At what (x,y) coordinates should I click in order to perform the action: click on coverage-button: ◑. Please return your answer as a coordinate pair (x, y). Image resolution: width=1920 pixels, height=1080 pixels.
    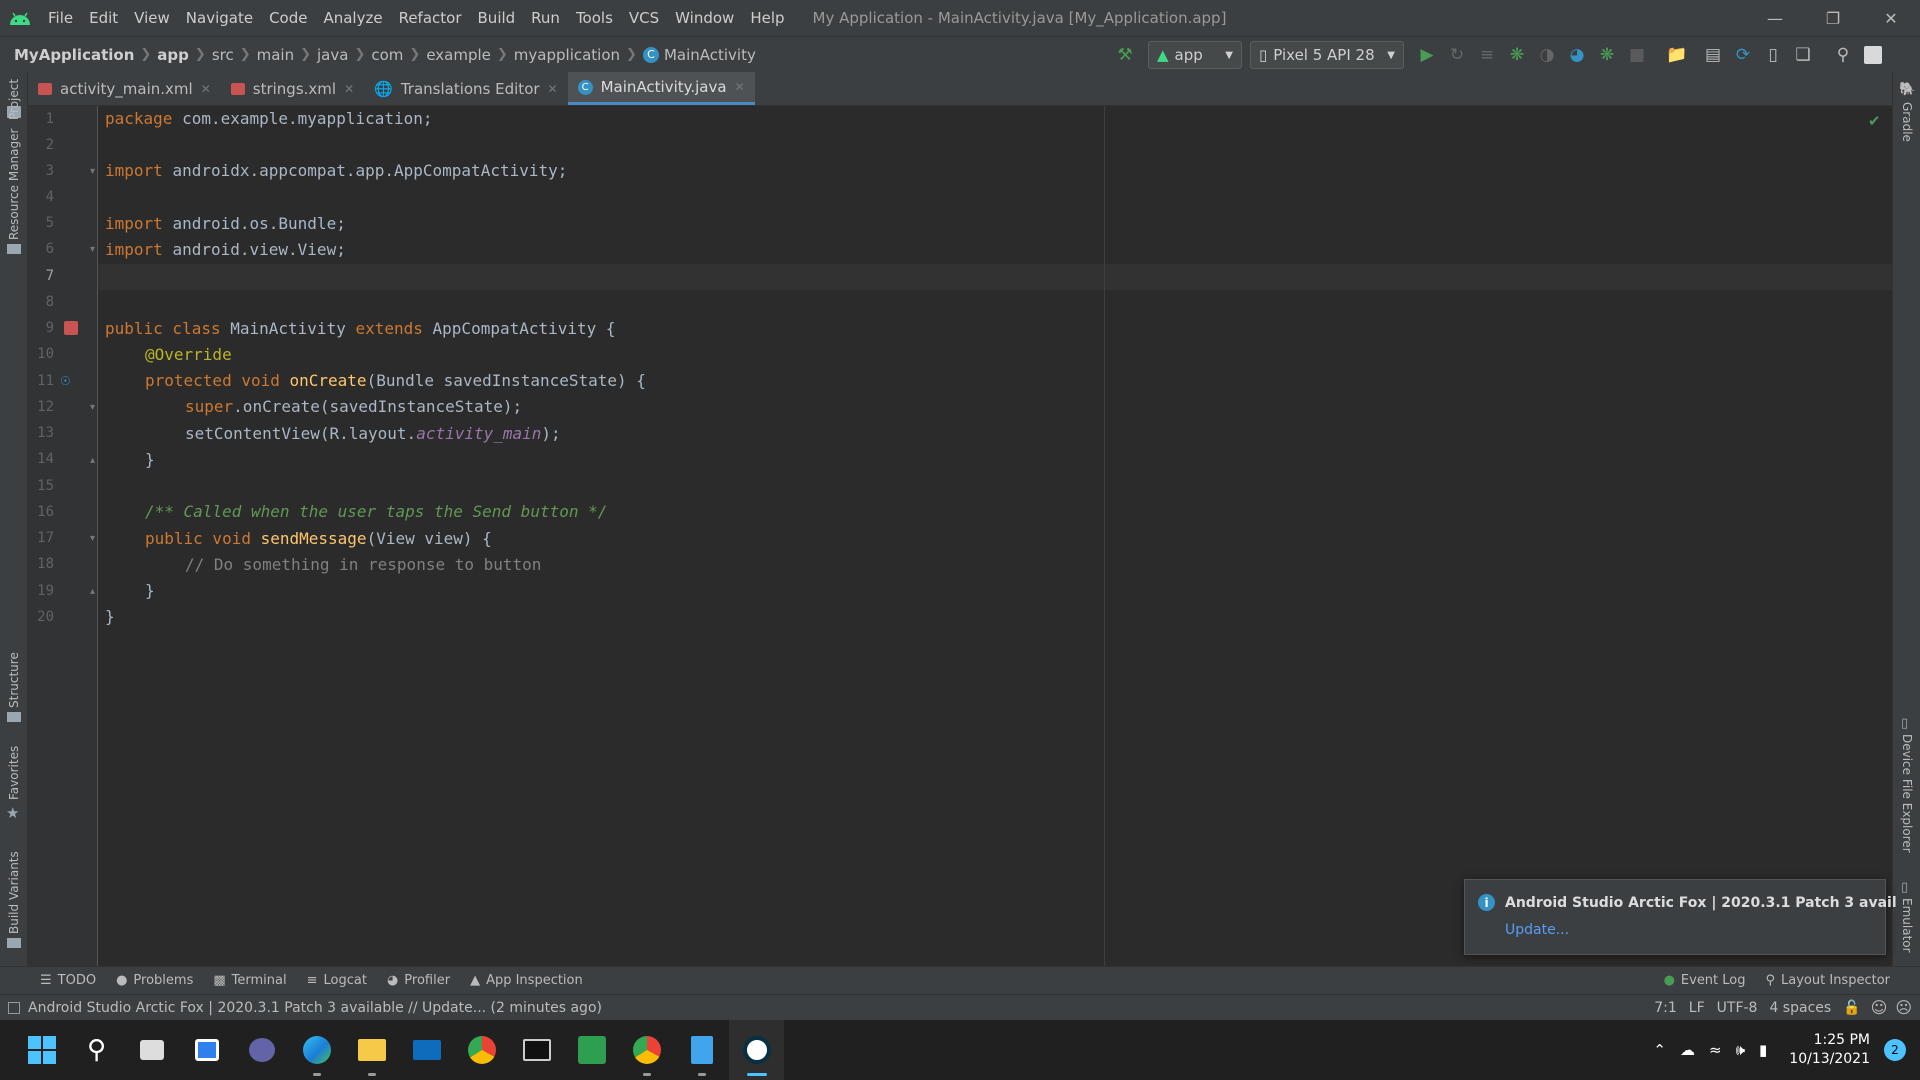
    Looking at the image, I should click on (1547, 55).